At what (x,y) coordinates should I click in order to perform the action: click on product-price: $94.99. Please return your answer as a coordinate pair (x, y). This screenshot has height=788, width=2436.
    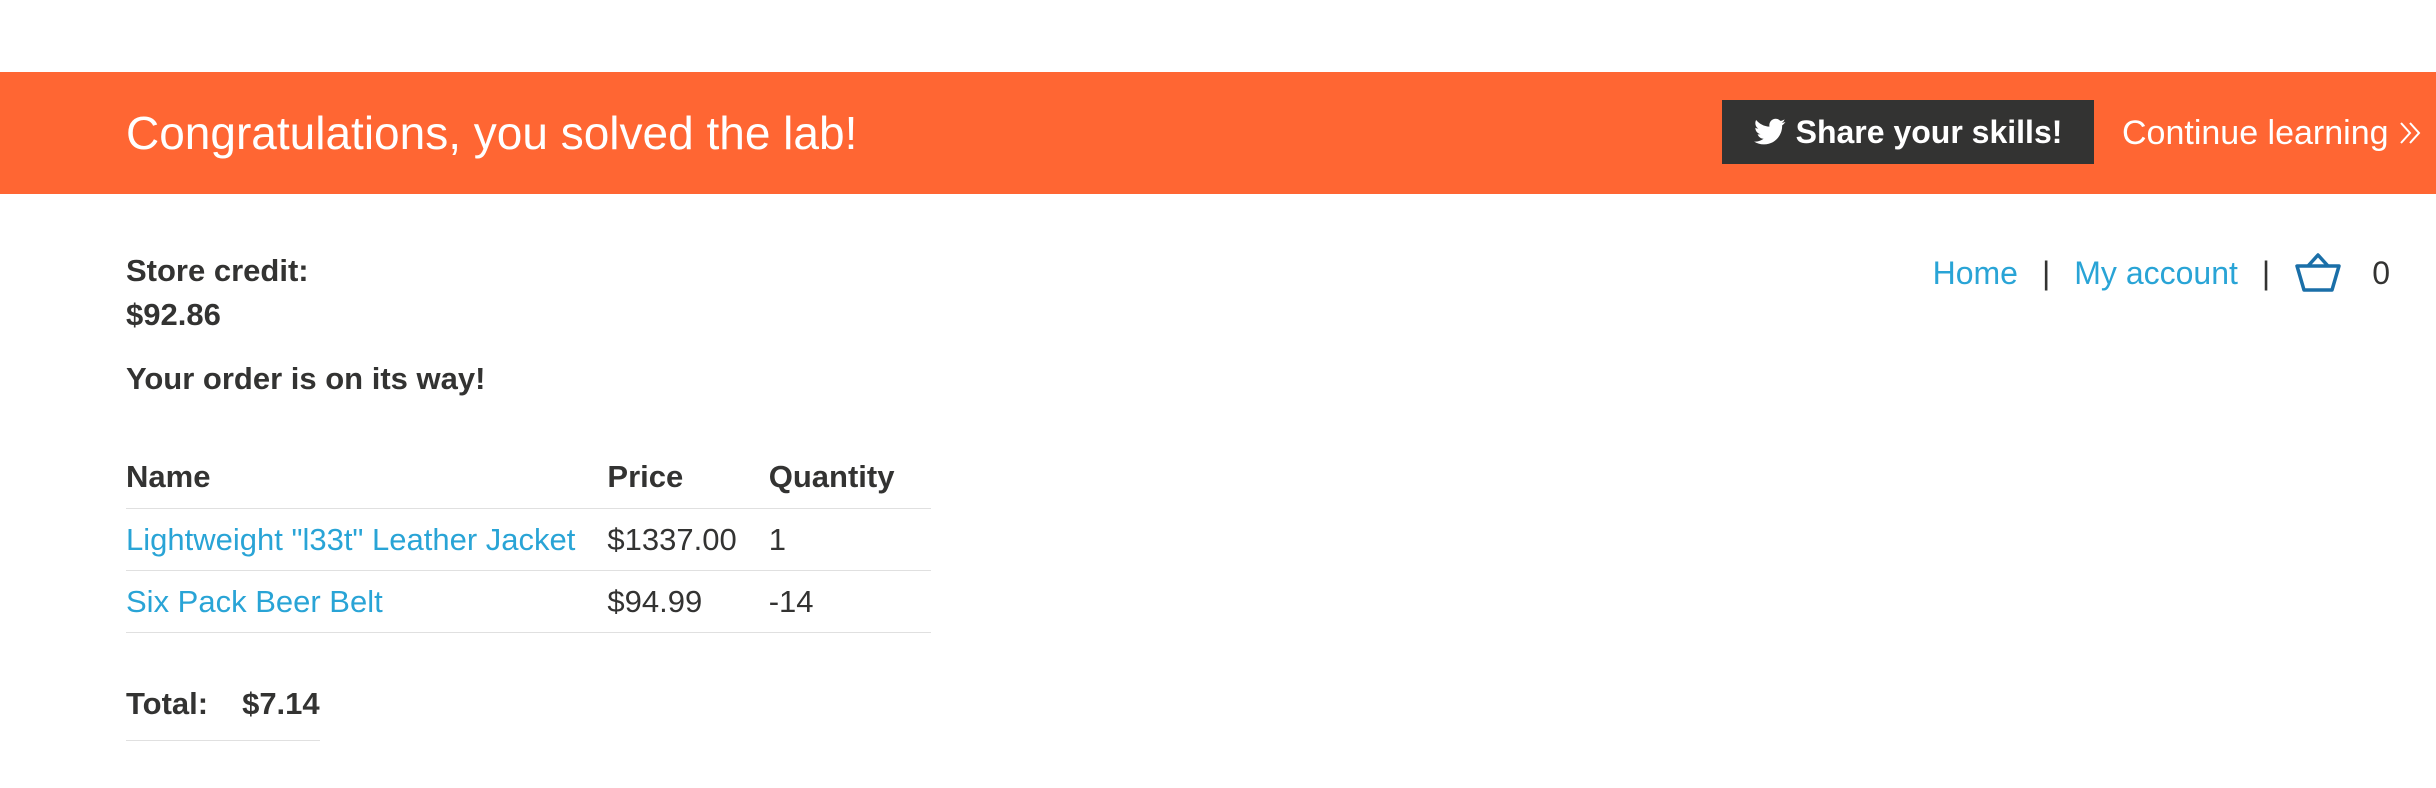
    Looking at the image, I should click on (688, 601).